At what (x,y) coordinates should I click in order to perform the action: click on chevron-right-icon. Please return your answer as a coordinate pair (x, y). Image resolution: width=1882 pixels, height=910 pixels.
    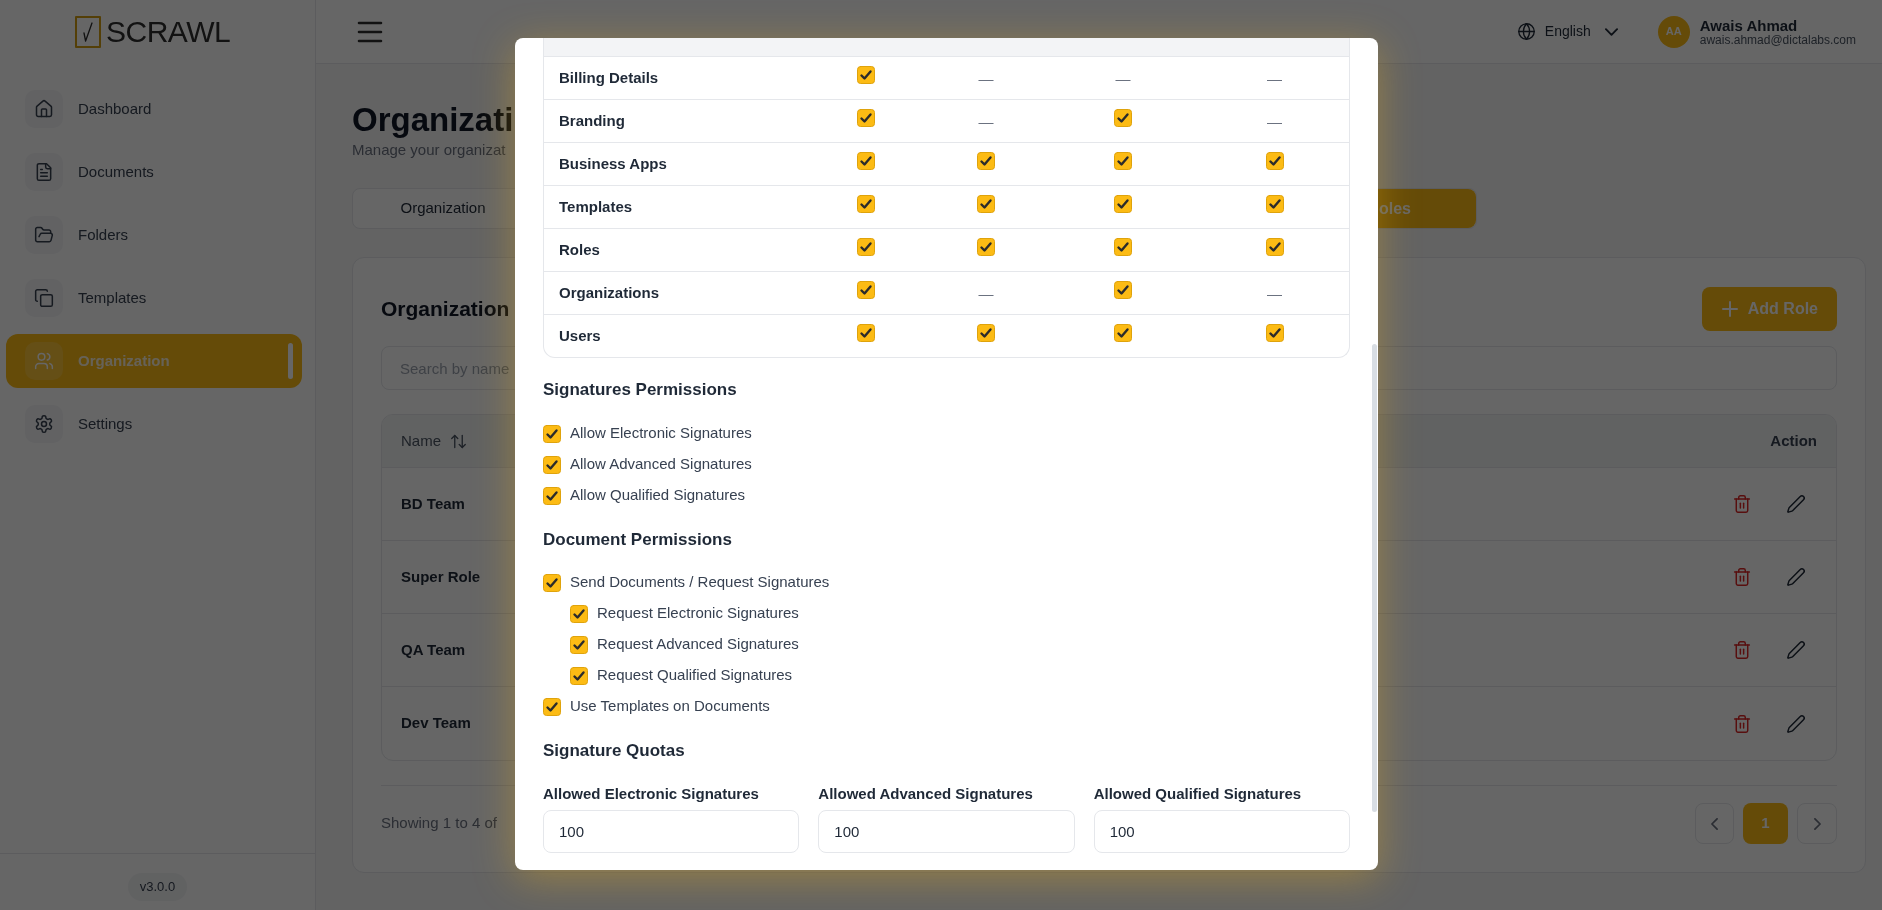
    Looking at the image, I should click on (1817, 823).